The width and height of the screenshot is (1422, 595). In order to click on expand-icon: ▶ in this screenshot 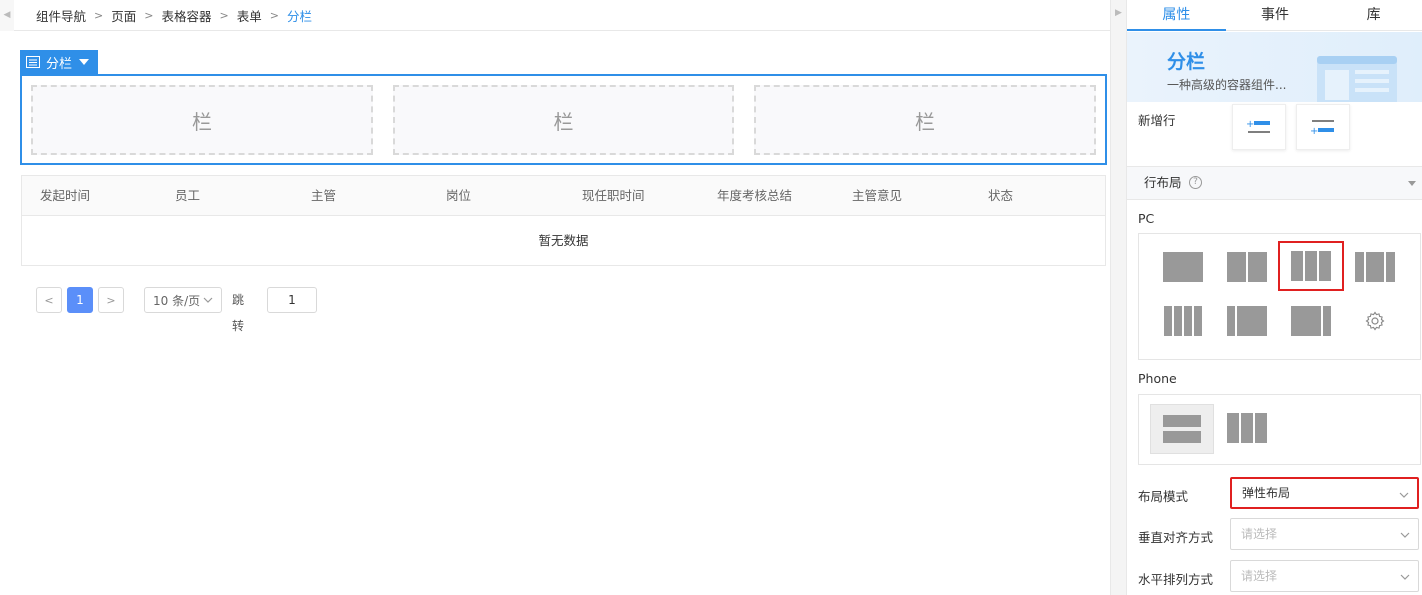, I will do `click(1118, 13)`.